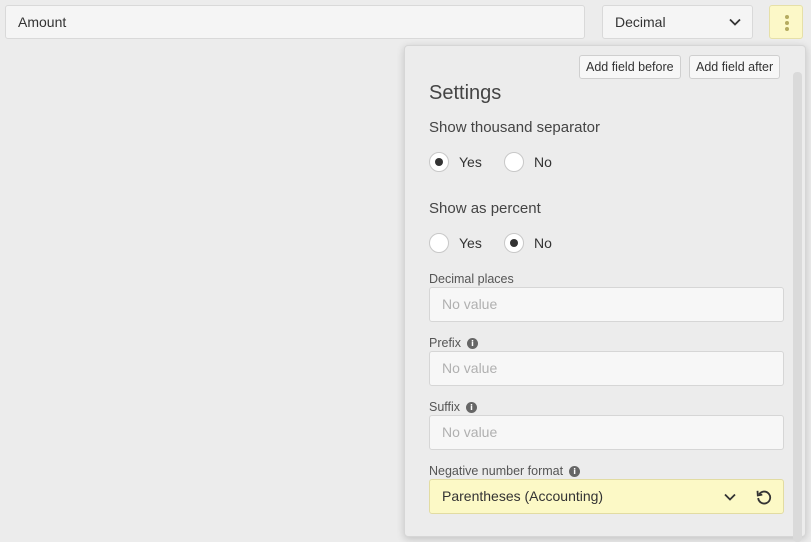 The image size is (811, 542). I want to click on settings-title: Settings, so click(465, 93).